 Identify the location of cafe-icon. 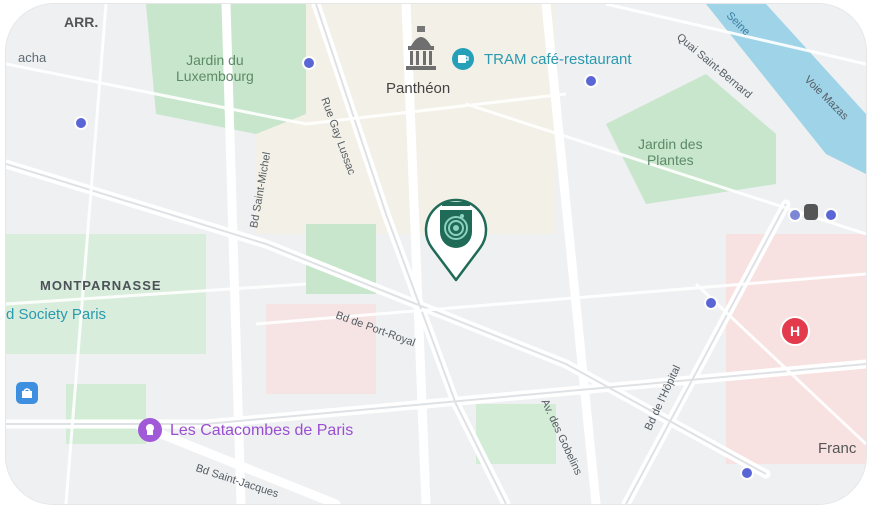
(463, 59).